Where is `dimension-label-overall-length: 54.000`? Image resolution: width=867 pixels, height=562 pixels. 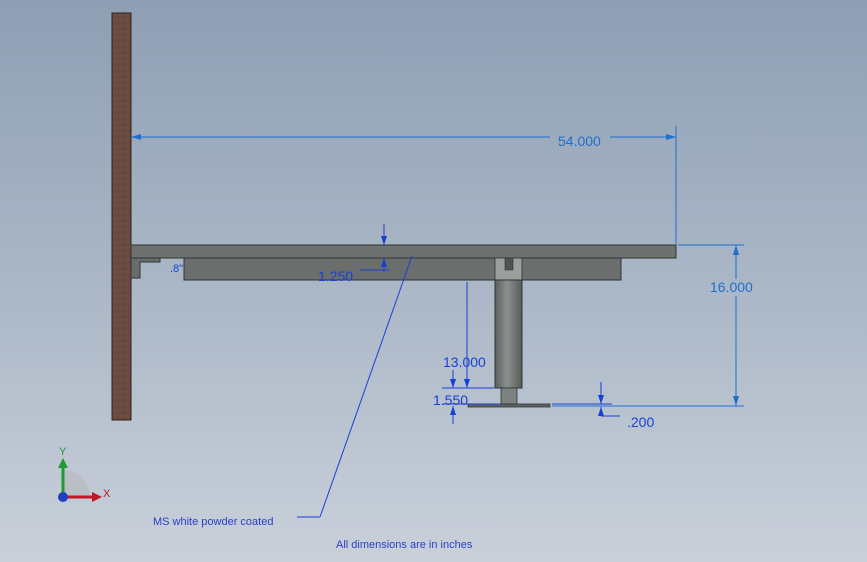
dimension-label-overall-length: 54.000 is located at coordinates (579, 141).